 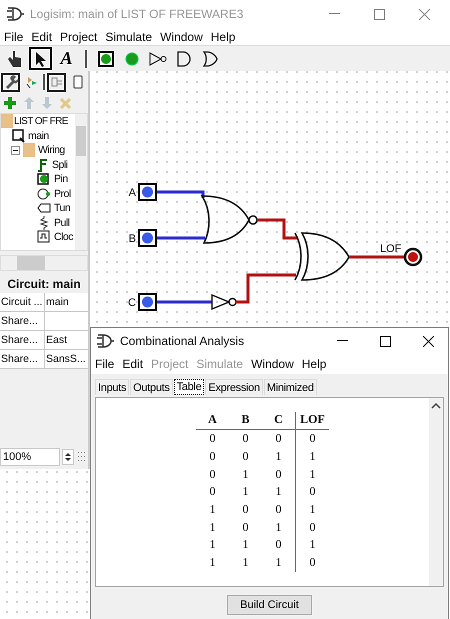 I want to click on arrow-tool-button, so click(x=40, y=58).